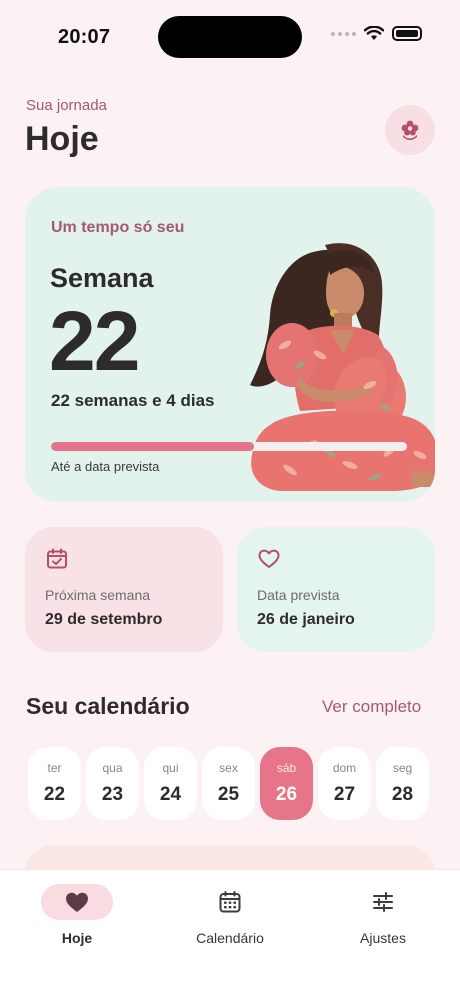 The width and height of the screenshot is (460, 1000). I want to click on day-number: 26, so click(286, 794).